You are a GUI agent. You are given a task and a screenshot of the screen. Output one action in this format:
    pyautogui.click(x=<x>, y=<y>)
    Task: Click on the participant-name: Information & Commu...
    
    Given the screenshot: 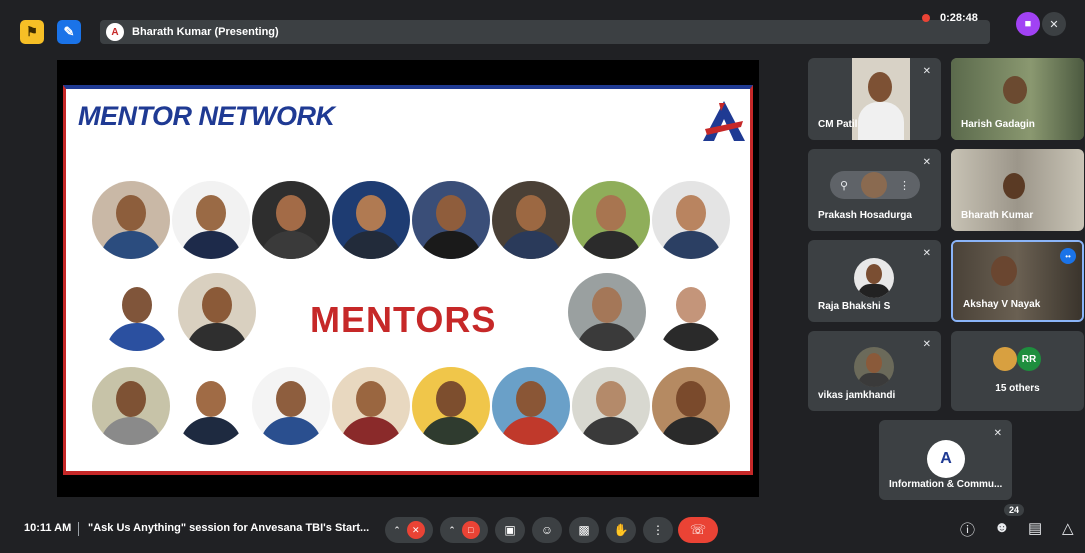 What is the action you would take?
    pyautogui.click(x=946, y=484)
    